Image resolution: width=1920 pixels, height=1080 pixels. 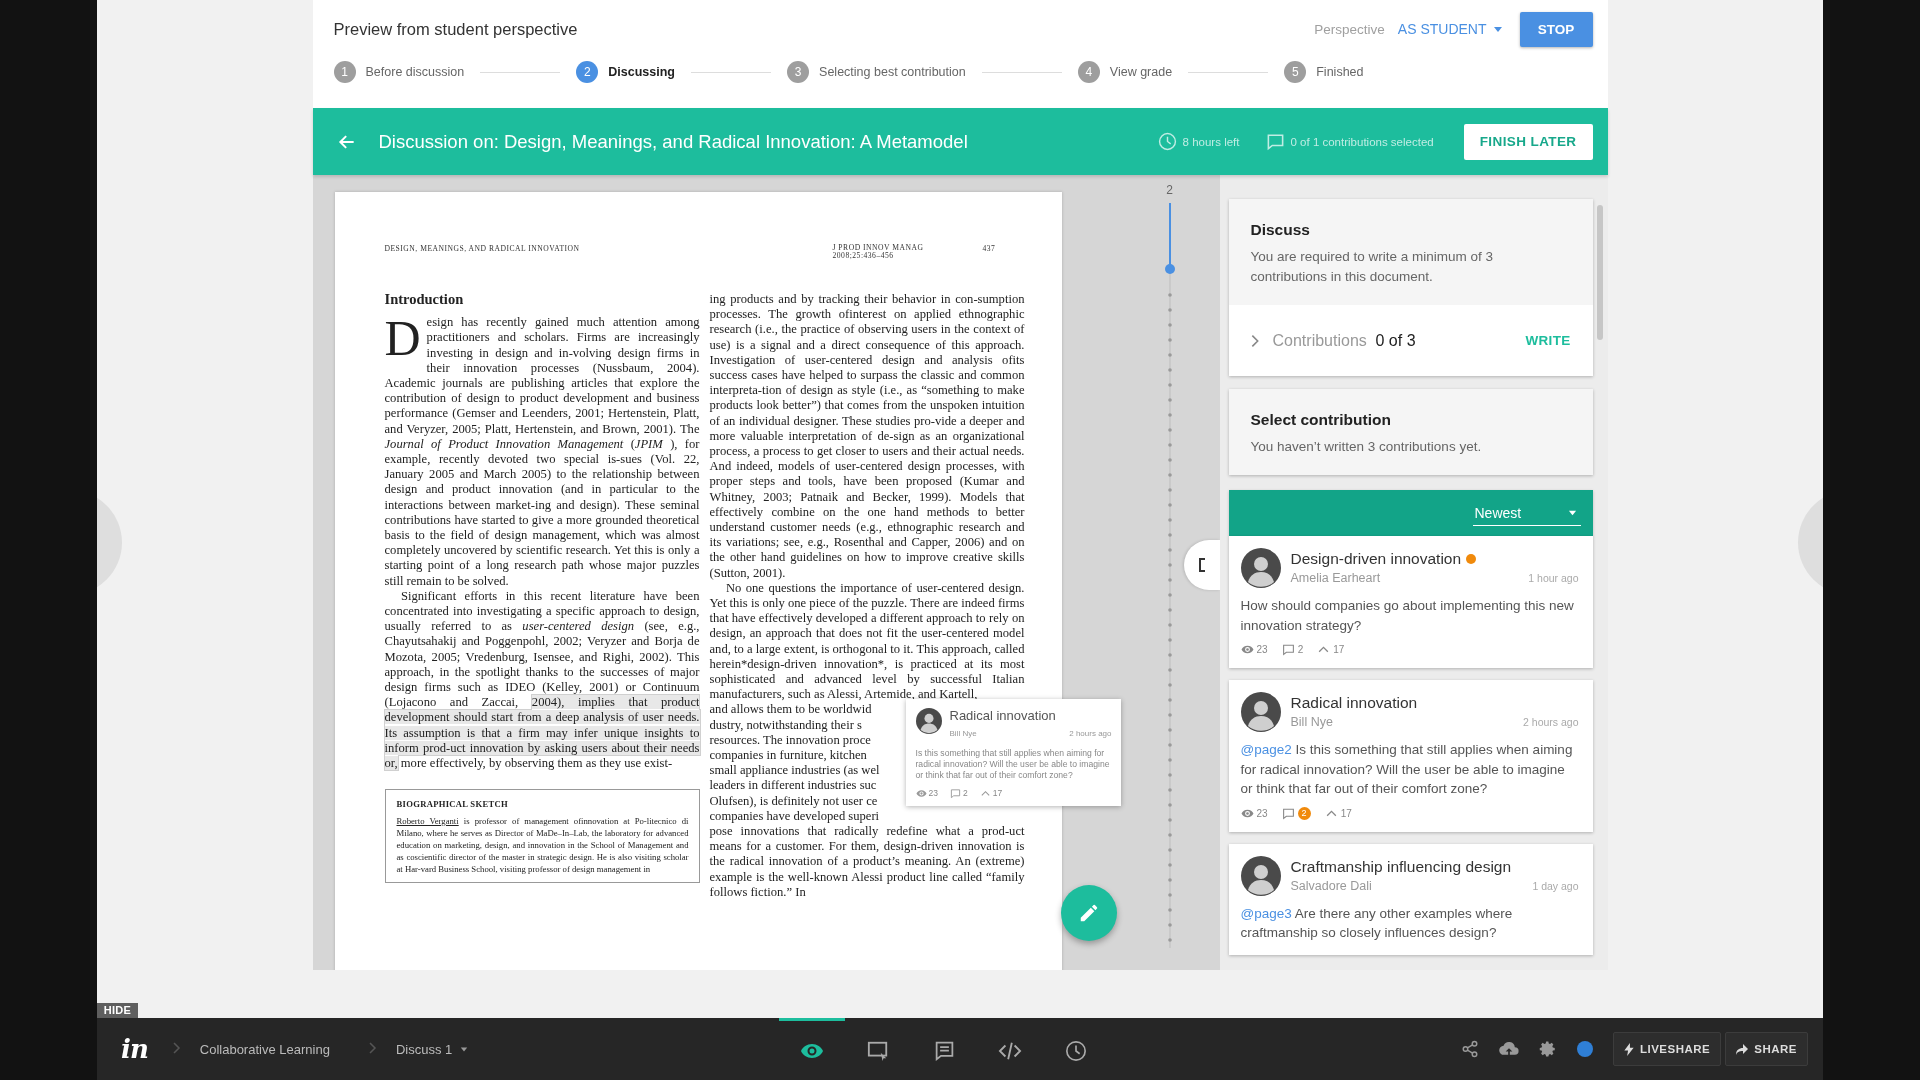 I want to click on settings-icon, so click(x=1547, y=1049).